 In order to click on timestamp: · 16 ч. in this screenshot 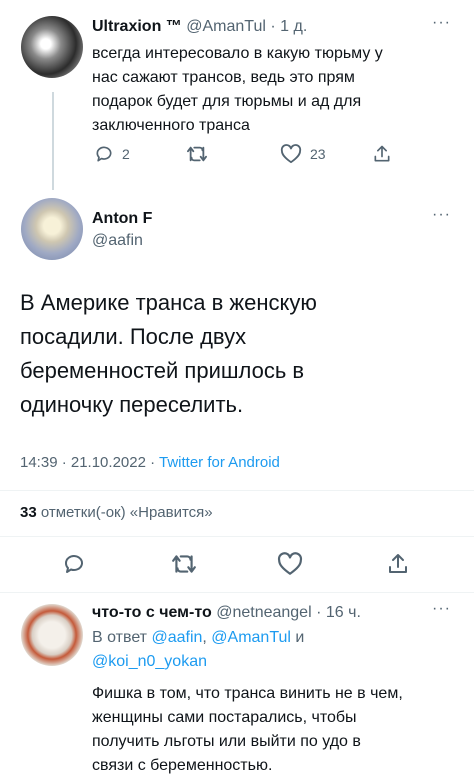, I will do `click(338, 612)`.